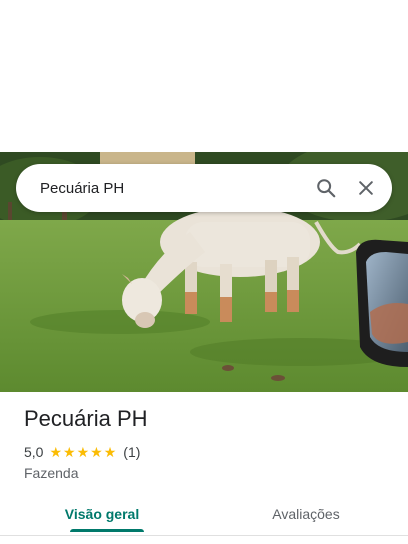 The height and width of the screenshot is (544, 408). I want to click on star-rating: ★ ★ ★ ★ ★, so click(83, 452).